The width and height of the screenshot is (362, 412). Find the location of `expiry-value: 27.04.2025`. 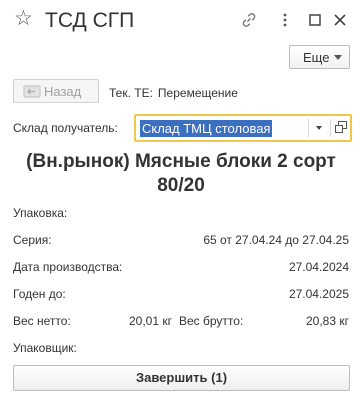

expiry-value: 27.04.2025 is located at coordinates (318, 294).